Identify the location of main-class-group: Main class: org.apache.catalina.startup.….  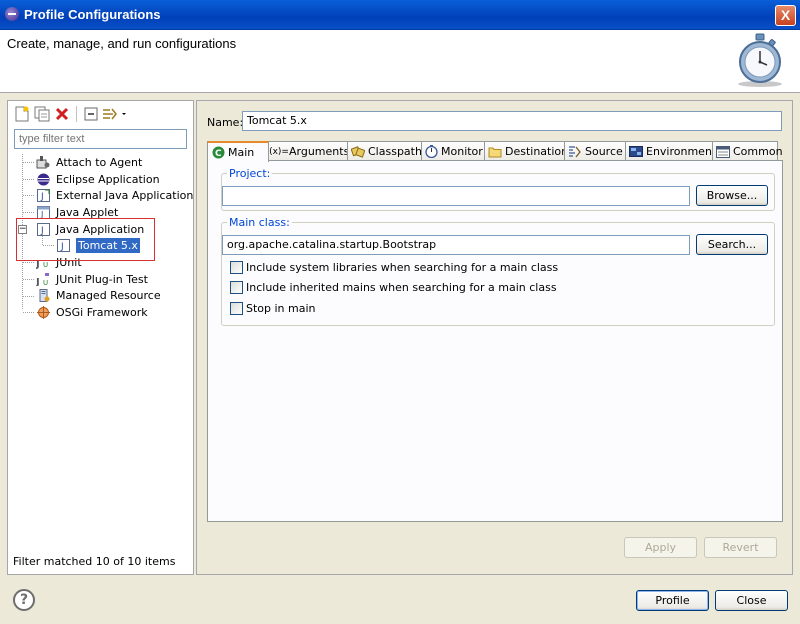
(498, 271).